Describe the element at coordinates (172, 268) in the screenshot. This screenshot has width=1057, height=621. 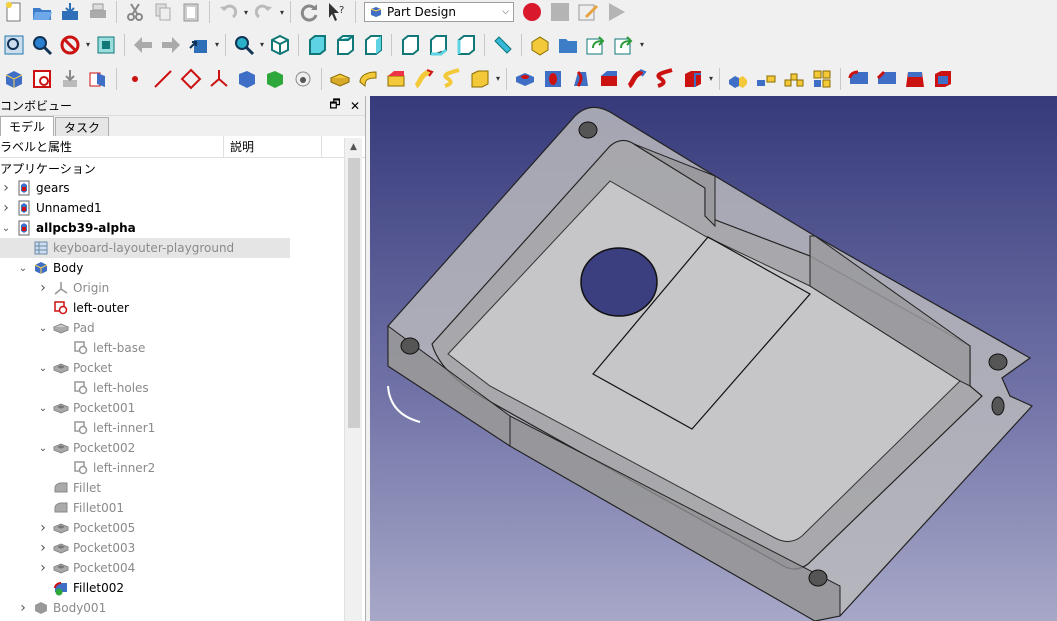
I see `tree-item-body: ⌄ Body` at that location.